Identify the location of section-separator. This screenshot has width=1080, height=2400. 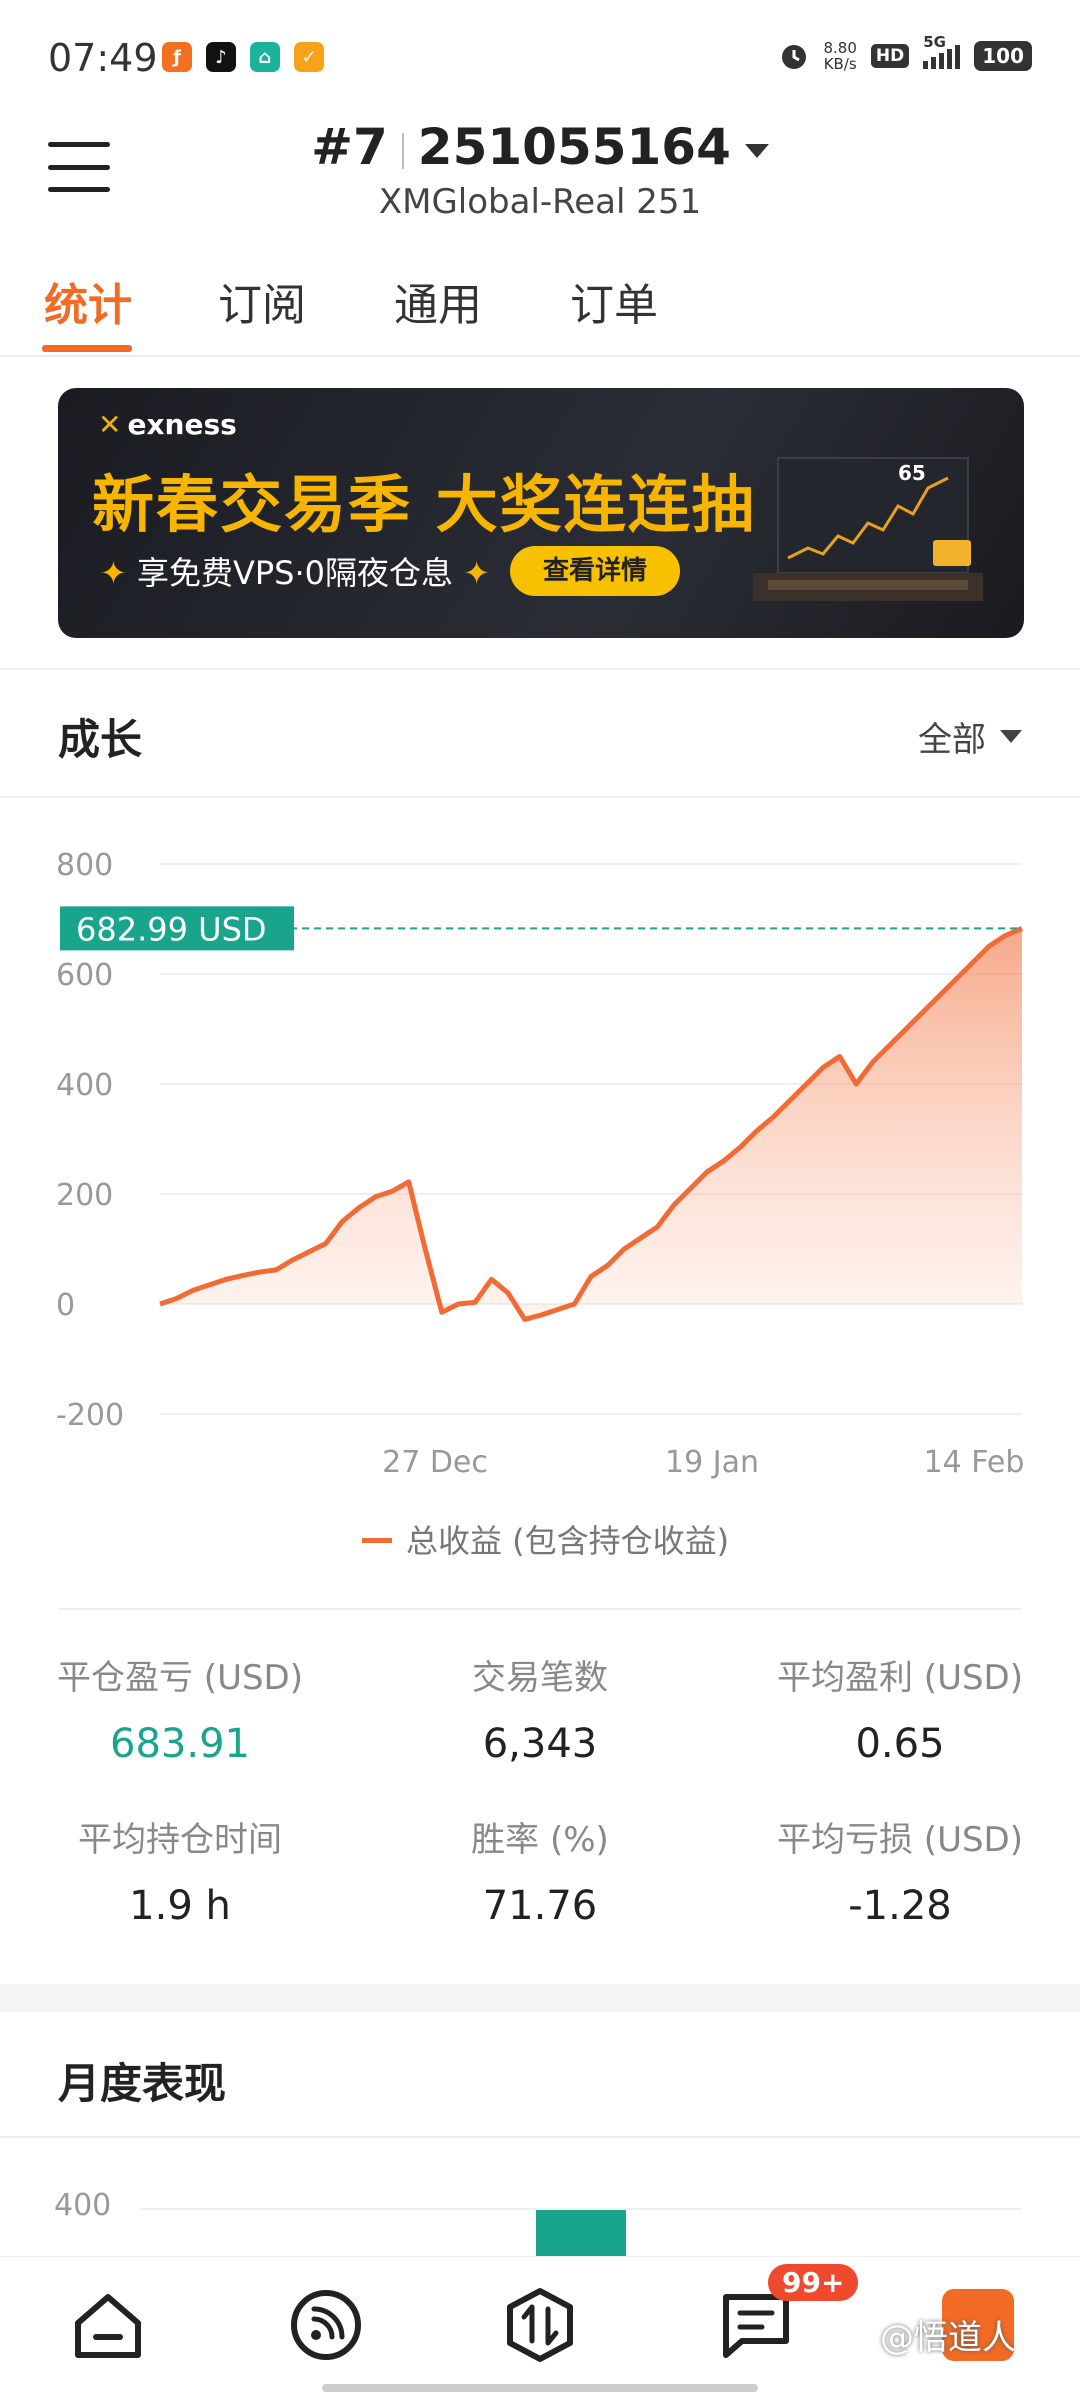
(540, 1998).